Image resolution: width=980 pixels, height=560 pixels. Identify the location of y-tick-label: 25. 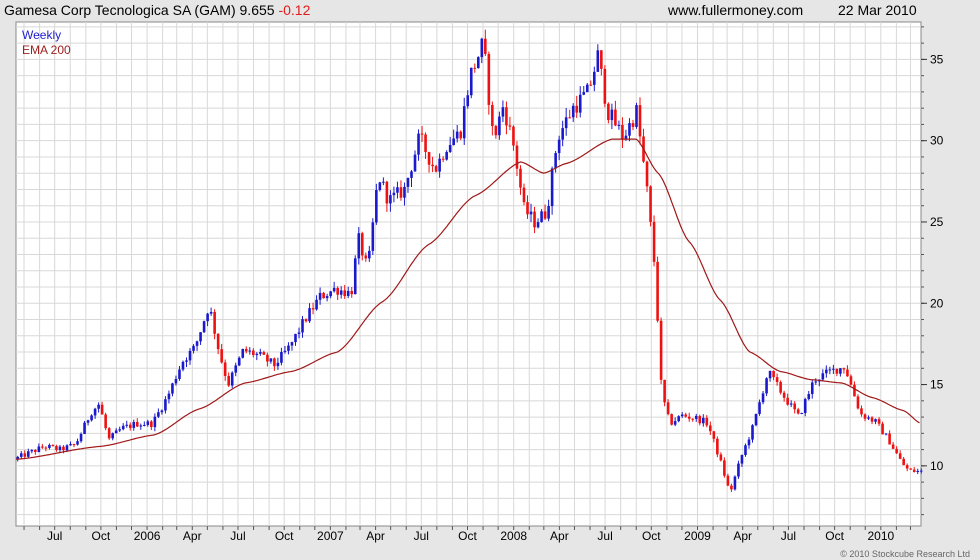
(937, 222).